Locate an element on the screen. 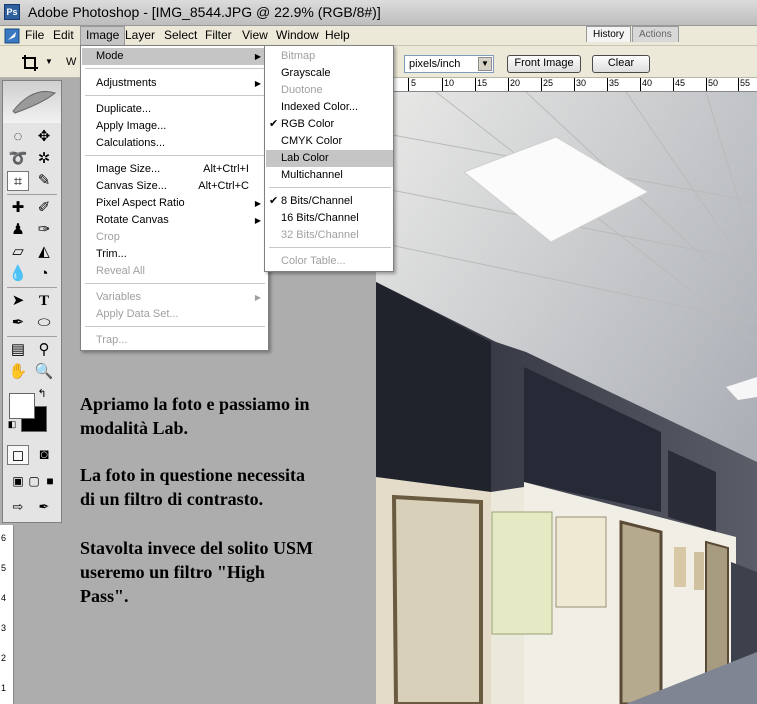 The image size is (757, 704). eraser-tool-icon: ▱ is located at coordinates (18, 252).